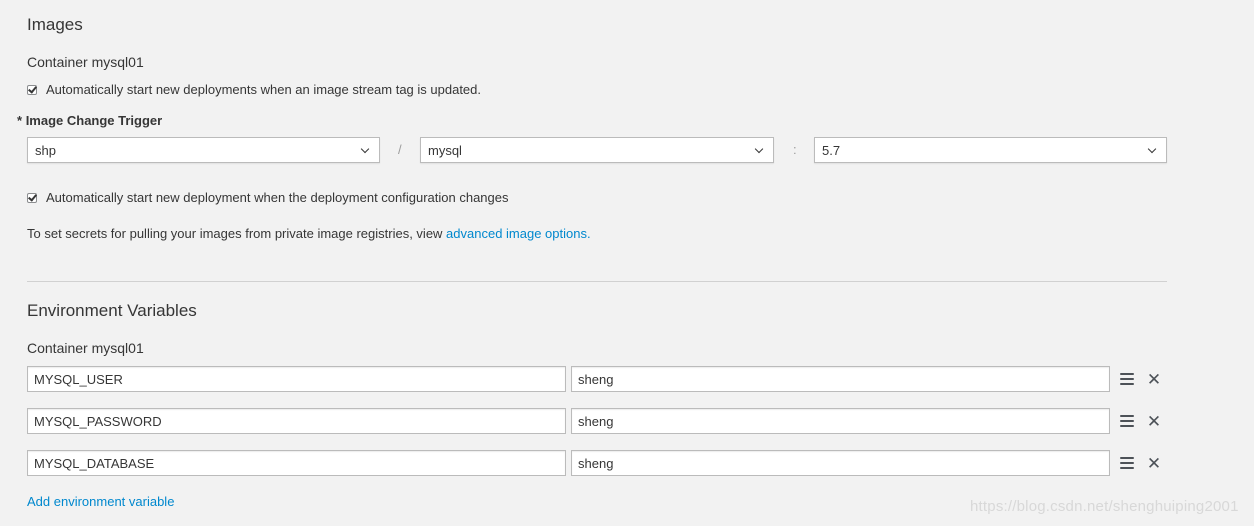 This screenshot has width=1254, height=526. What do you see at coordinates (20, 120) in the screenshot?
I see `required-marker: *` at bounding box center [20, 120].